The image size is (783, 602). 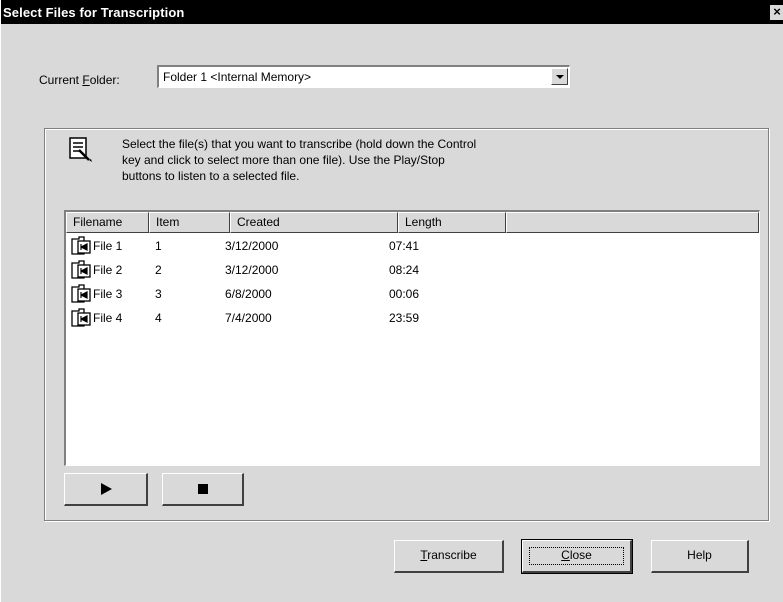 I want to click on title-bar: Select Files for Transcription ×, so click(x=392, y=12).